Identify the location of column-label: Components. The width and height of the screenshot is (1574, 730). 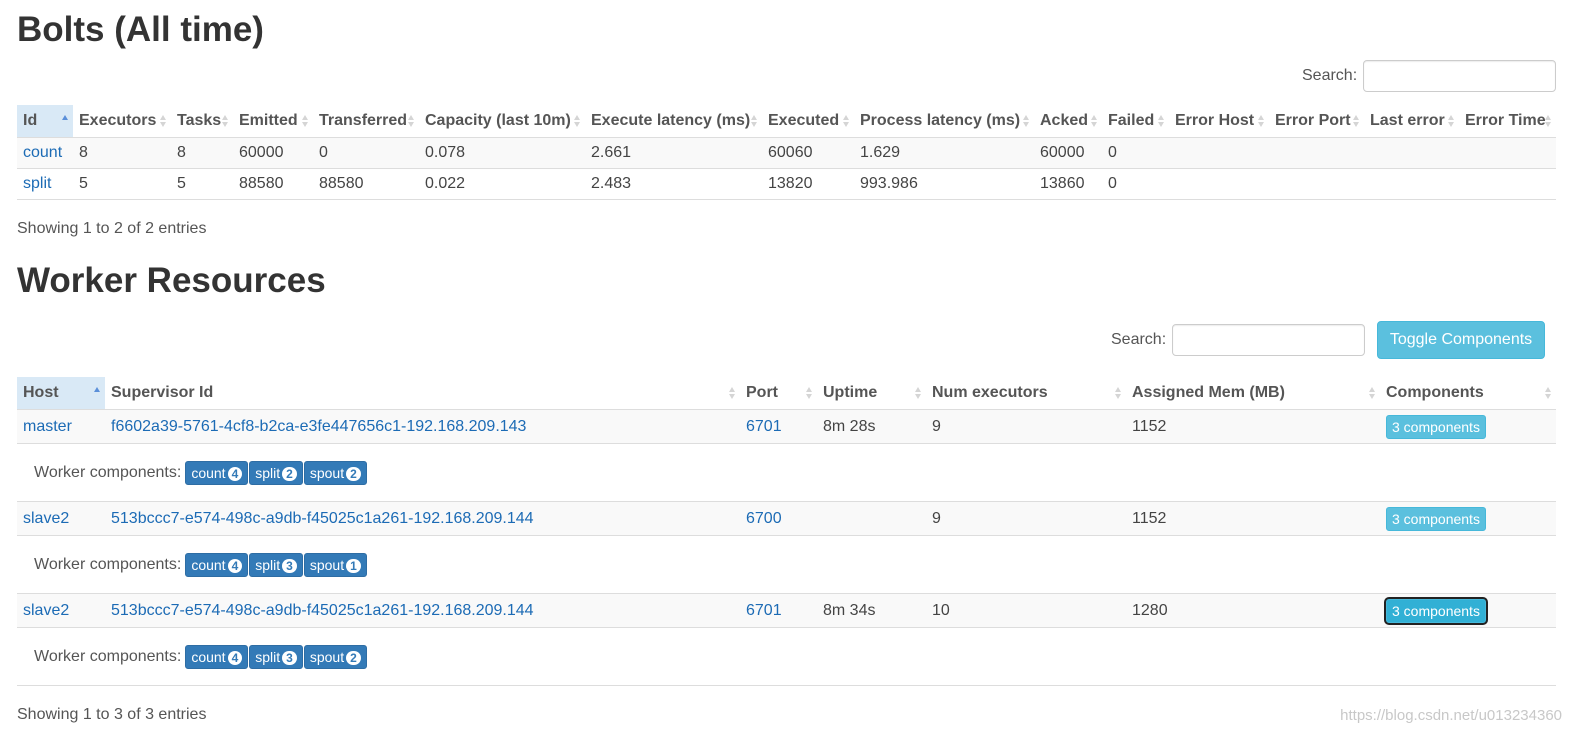
(1435, 392).